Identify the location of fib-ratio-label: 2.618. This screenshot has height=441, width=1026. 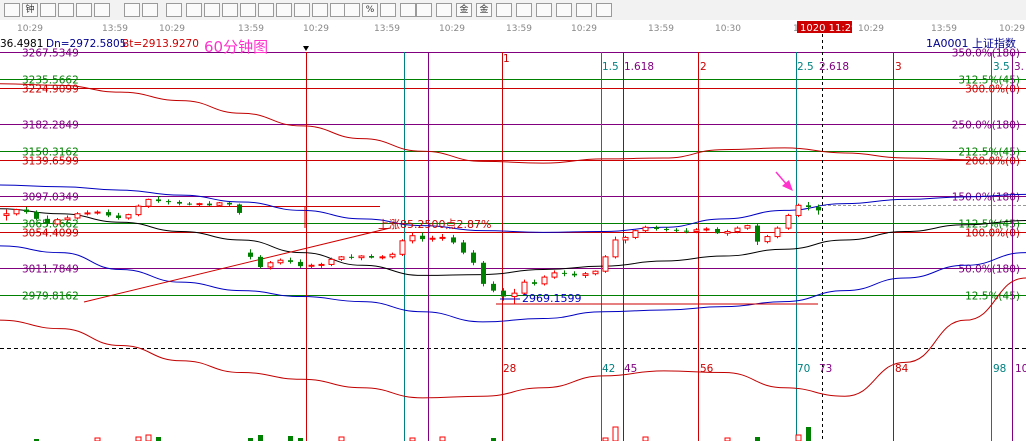
(834, 67).